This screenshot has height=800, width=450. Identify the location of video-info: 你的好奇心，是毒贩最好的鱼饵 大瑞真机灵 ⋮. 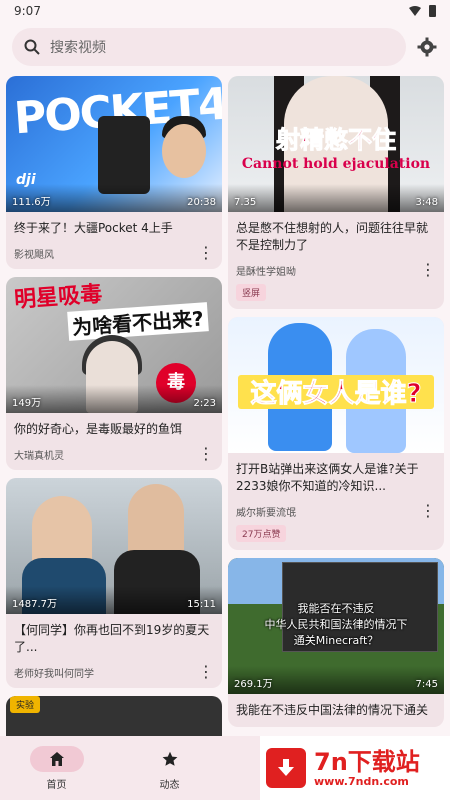
(114, 441).